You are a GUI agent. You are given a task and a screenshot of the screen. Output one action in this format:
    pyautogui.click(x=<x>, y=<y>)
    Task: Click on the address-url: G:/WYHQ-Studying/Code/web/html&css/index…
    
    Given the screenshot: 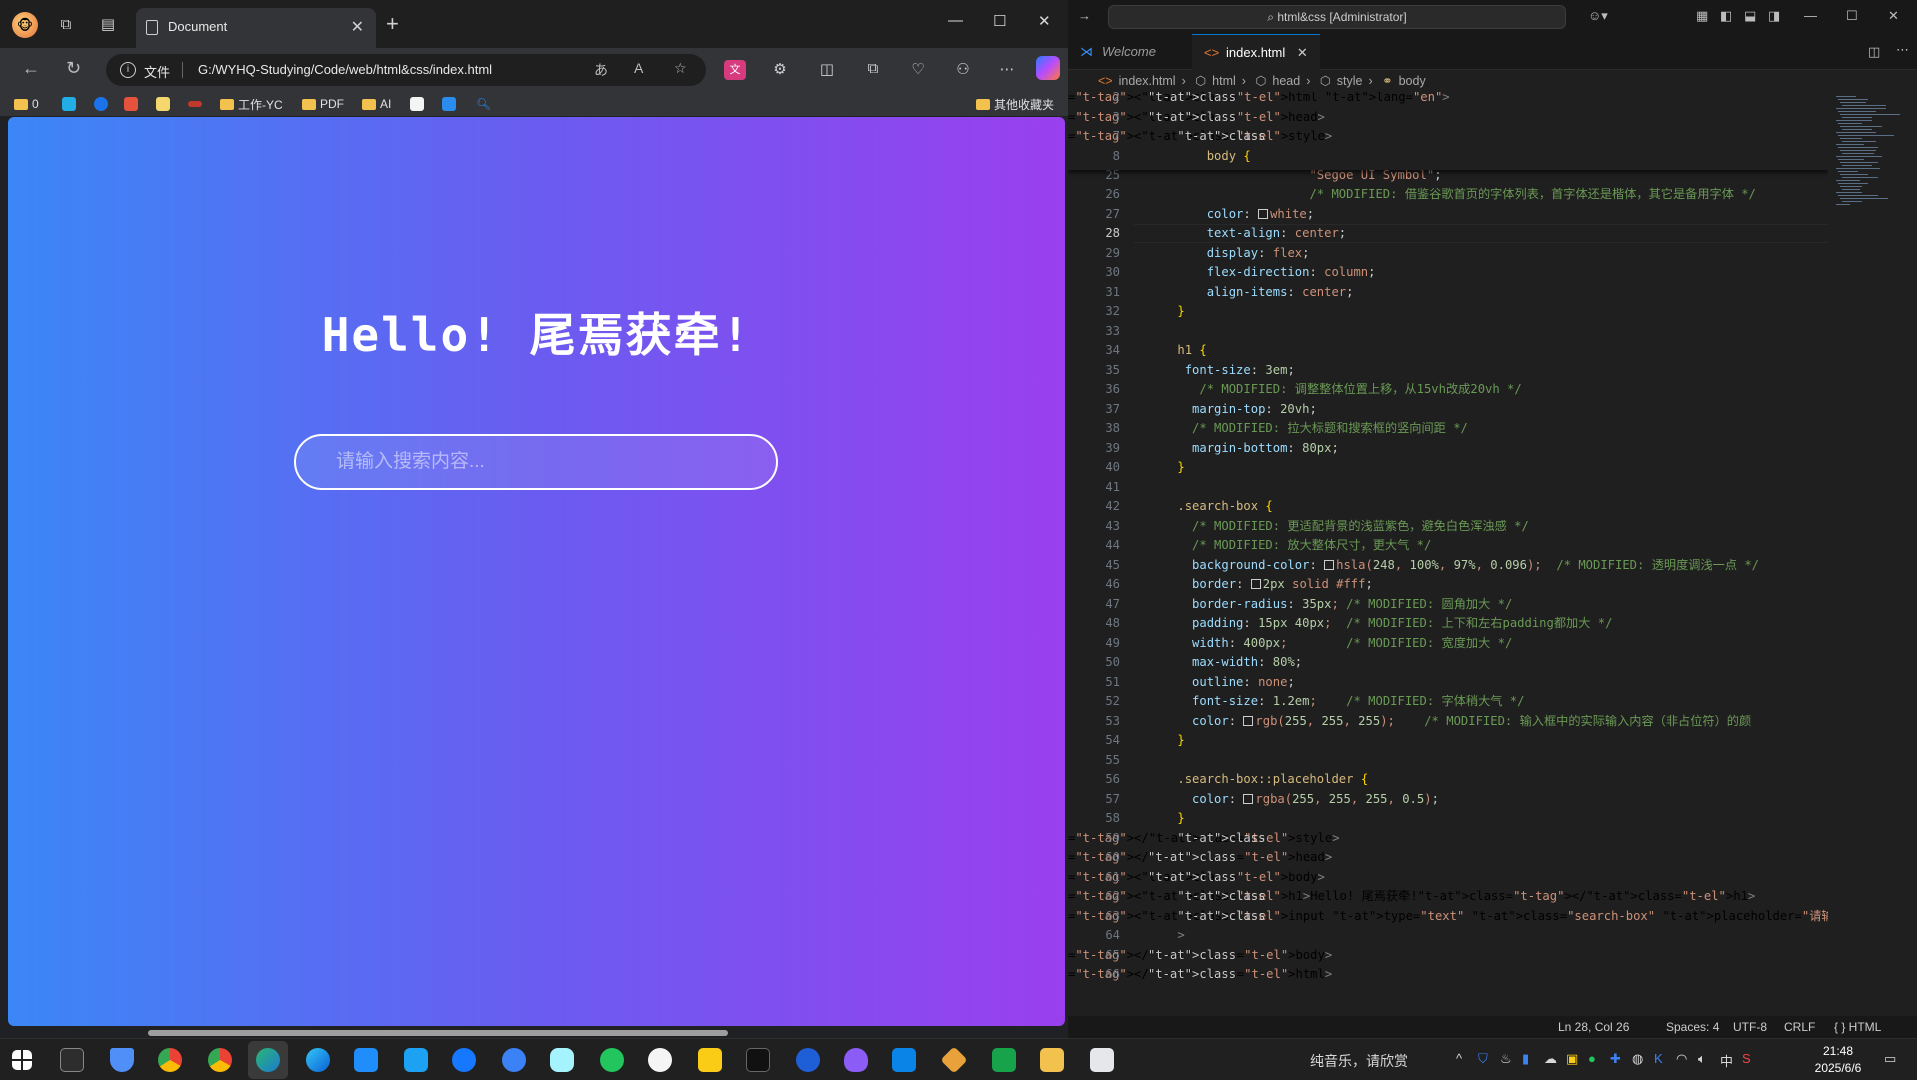 What is the action you would take?
    pyautogui.click(x=345, y=69)
    